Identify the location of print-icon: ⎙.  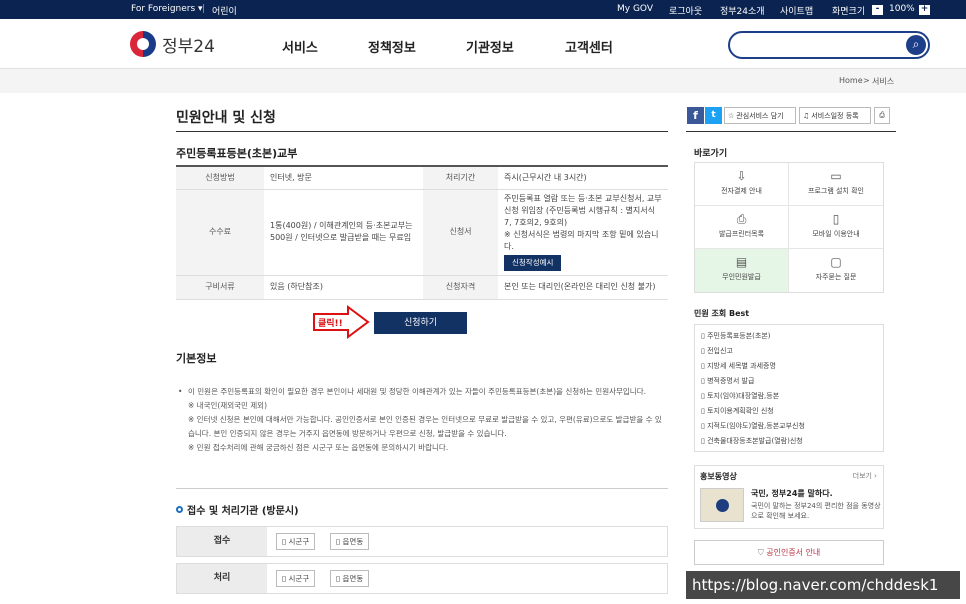
(882, 115).